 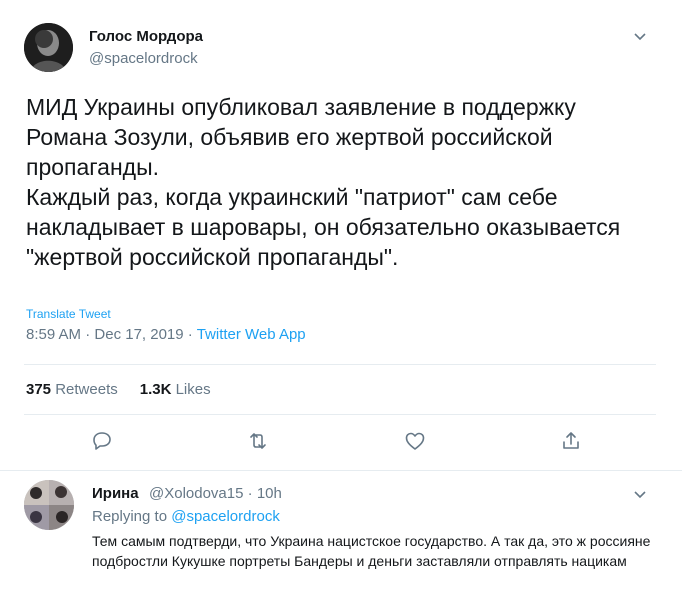 I want to click on retweets-label: Retweets, so click(x=86, y=389).